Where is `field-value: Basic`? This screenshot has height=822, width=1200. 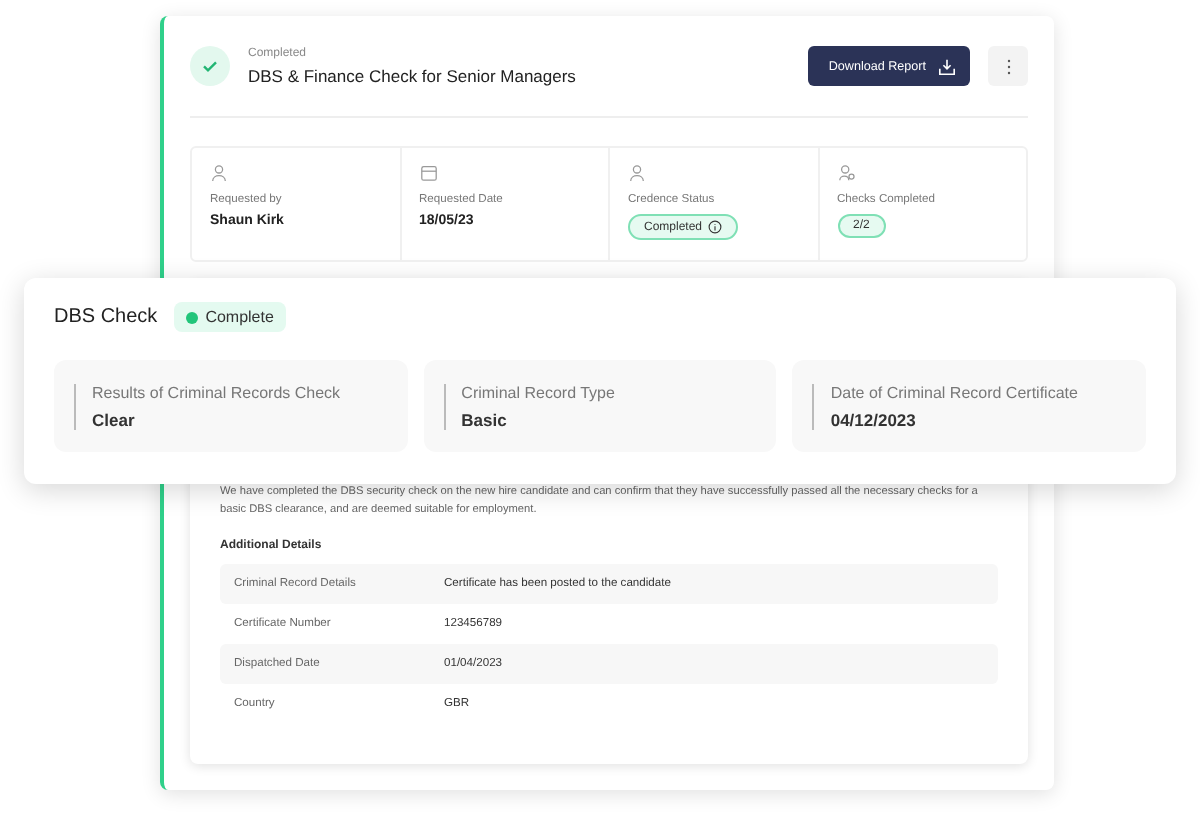 field-value: Basic is located at coordinates (485, 419).